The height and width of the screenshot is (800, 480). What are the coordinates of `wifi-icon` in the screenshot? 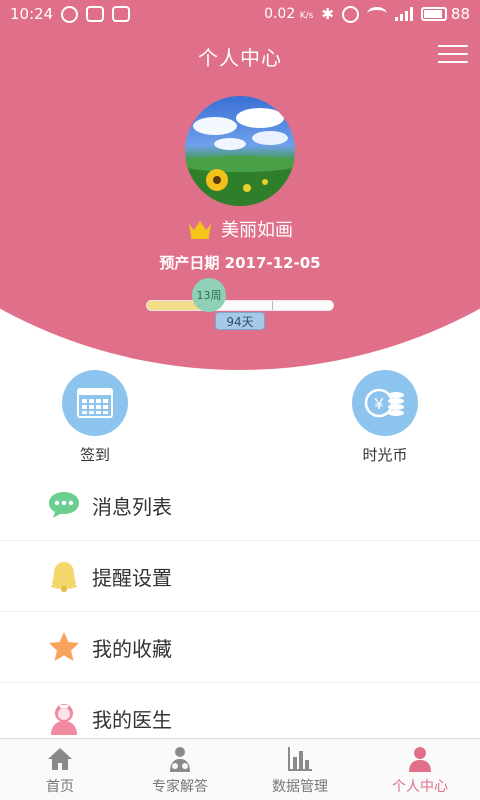 It's located at (376, 14).